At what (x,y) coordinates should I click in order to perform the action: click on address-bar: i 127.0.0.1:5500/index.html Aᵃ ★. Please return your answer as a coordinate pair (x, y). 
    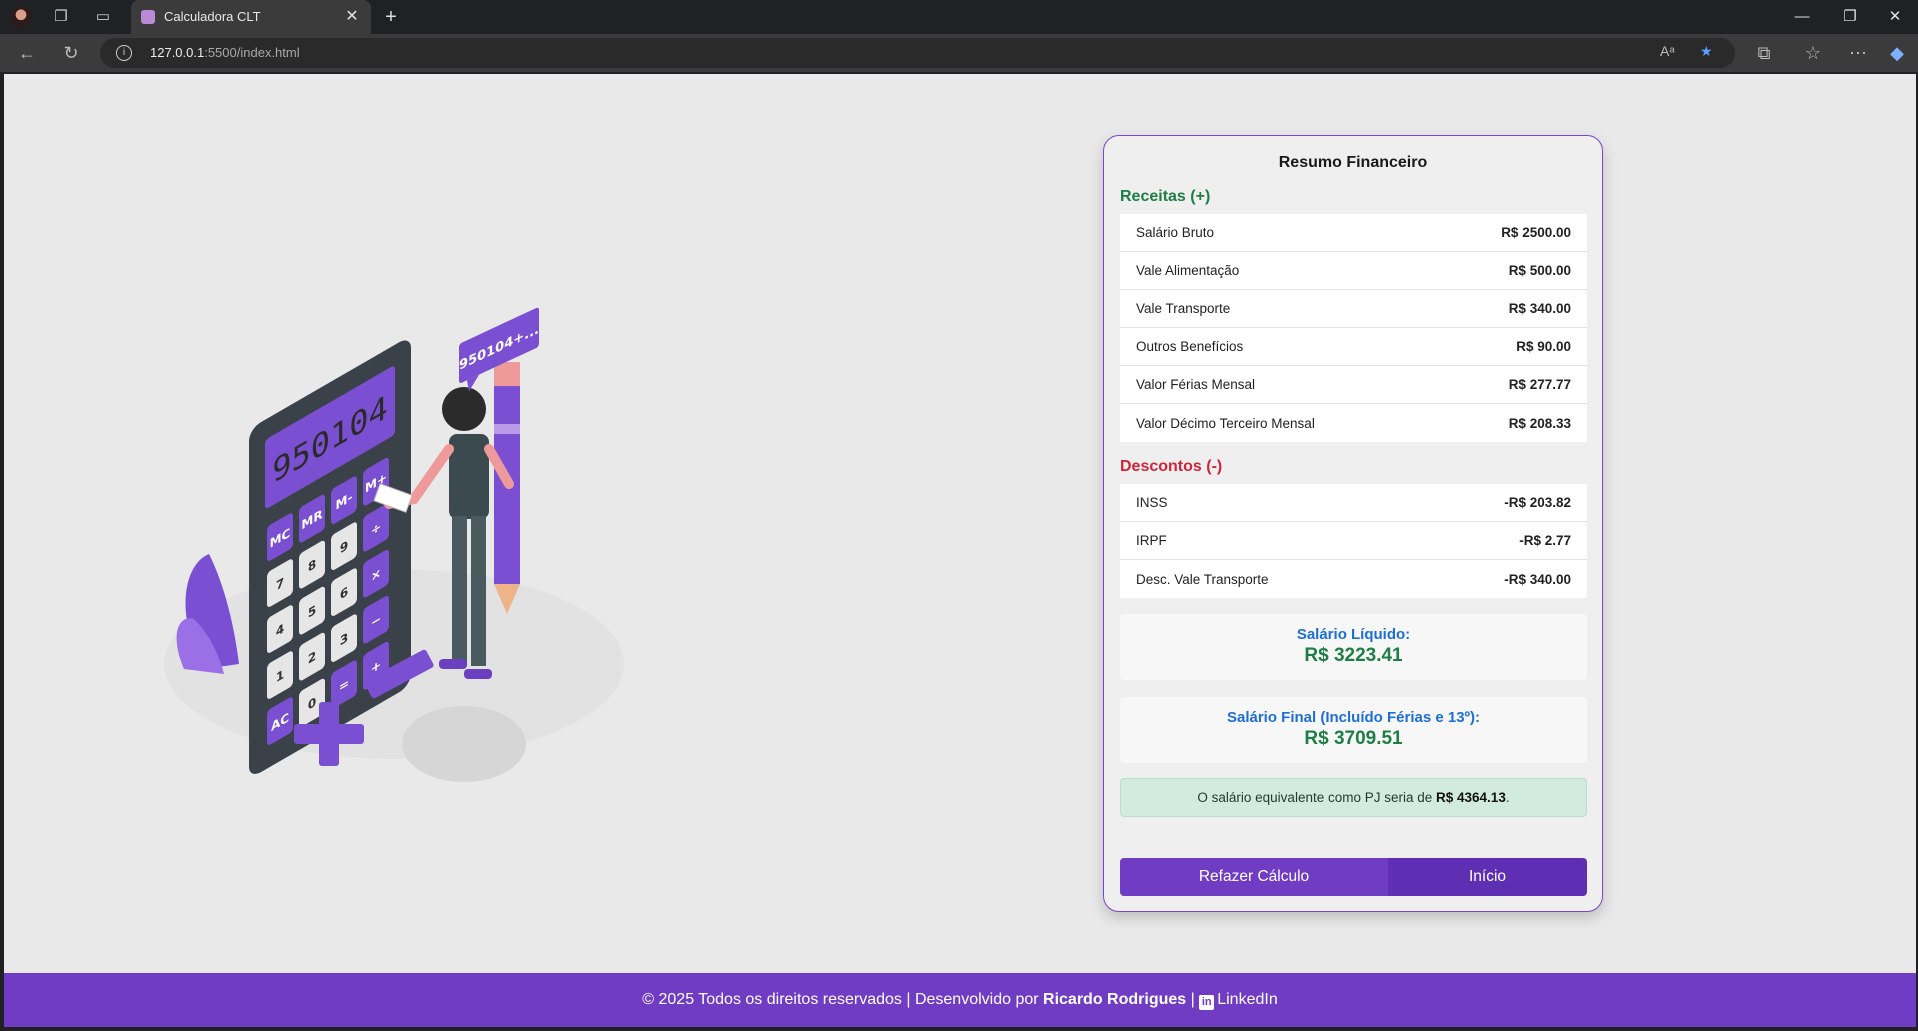
    Looking at the image, I should click on (917, 53).